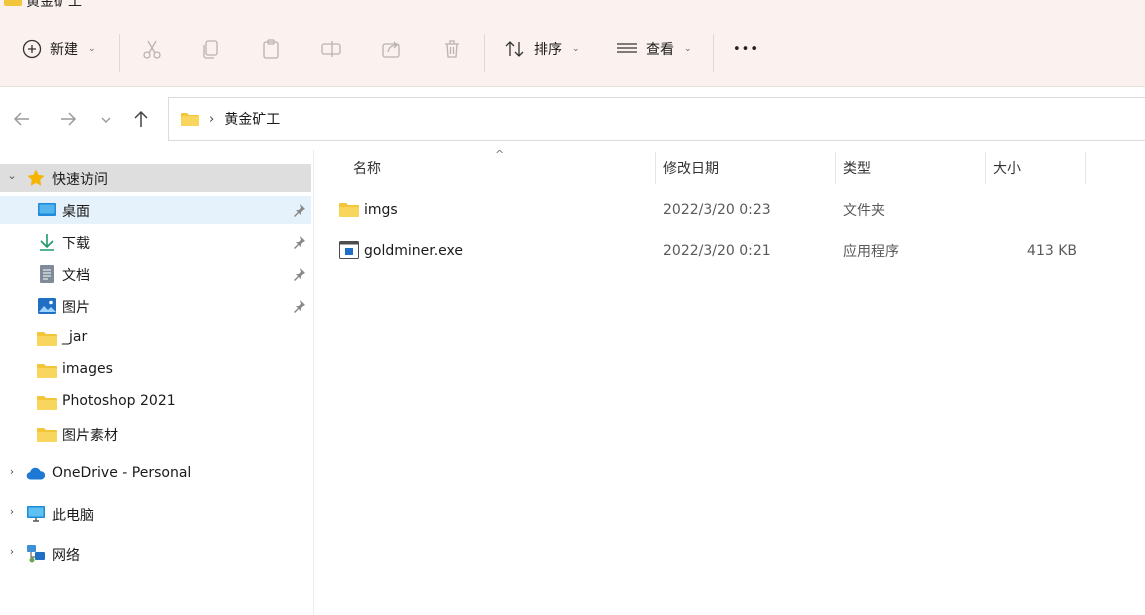  Describe the element at coordinates (64, 50) in the screenshot. I see `new-button-label: 新建` at that location.